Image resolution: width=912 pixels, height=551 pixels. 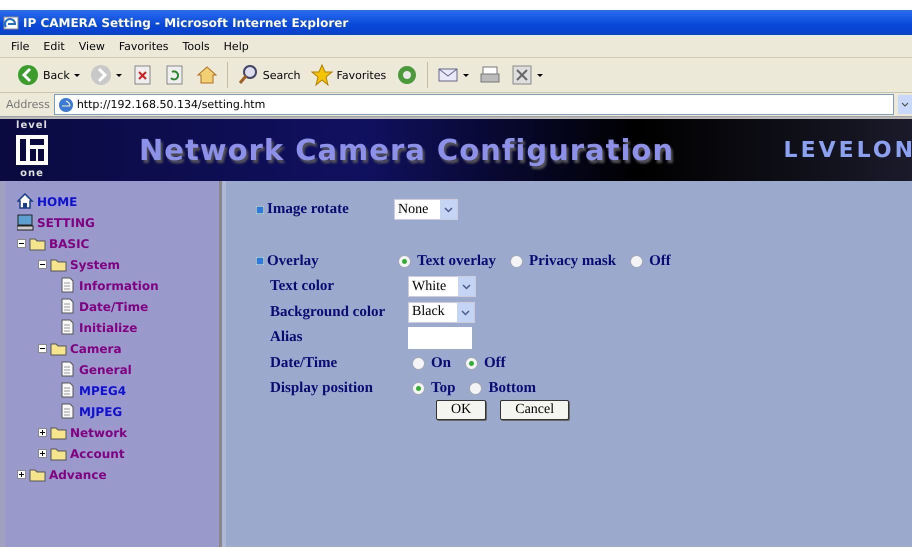 I want to click on field-label: Display position, so click(x=321, y=389).